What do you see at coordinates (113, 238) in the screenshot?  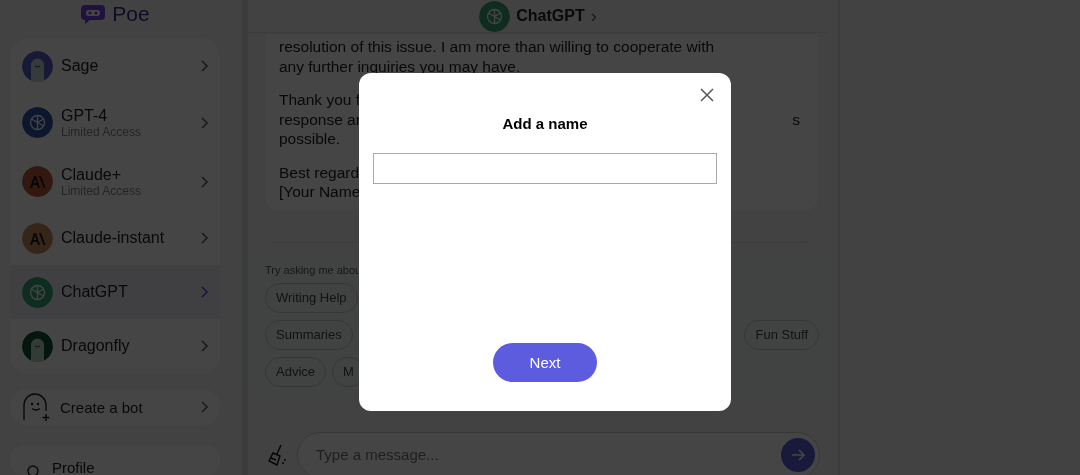 I see `bot-name: Claude-instant` at bounding box center [113, 238].